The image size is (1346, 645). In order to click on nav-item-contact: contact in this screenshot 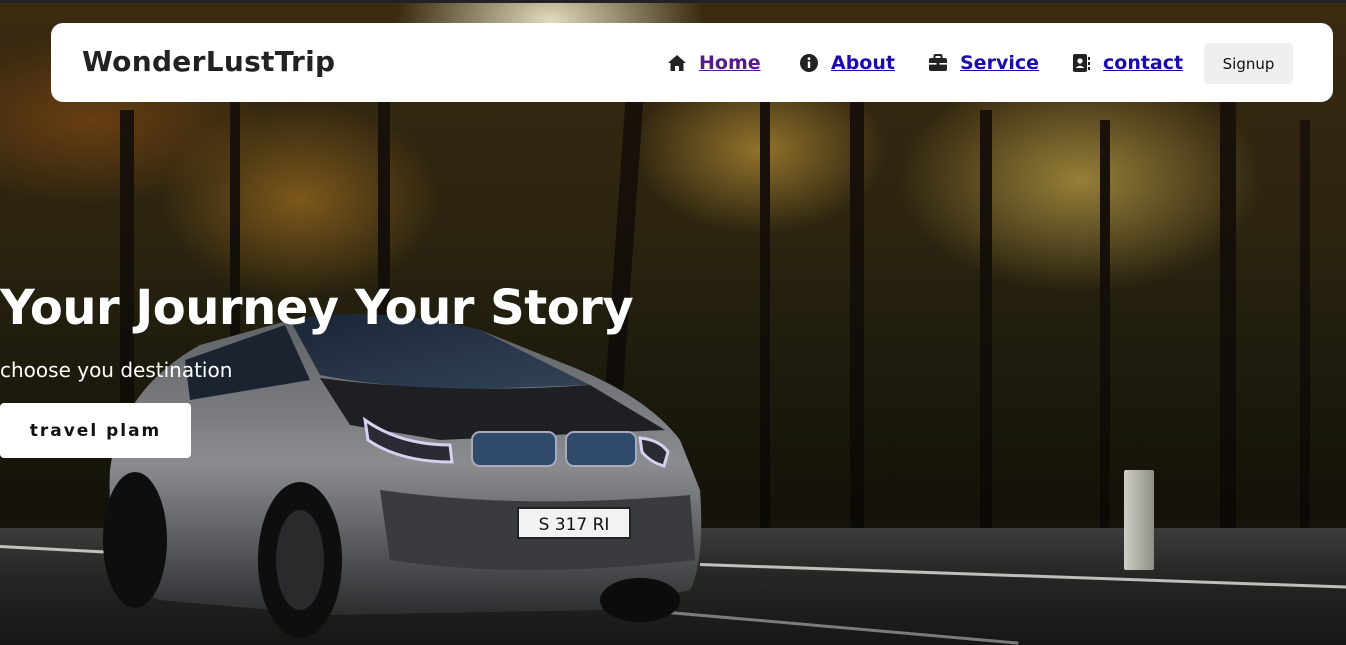, I will do `click(1127, 63)`.